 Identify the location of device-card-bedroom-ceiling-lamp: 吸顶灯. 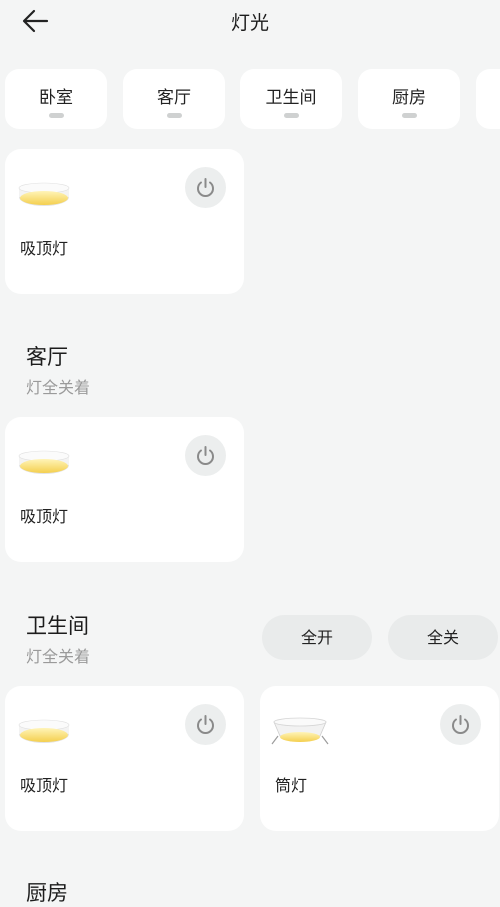
(124, 221).